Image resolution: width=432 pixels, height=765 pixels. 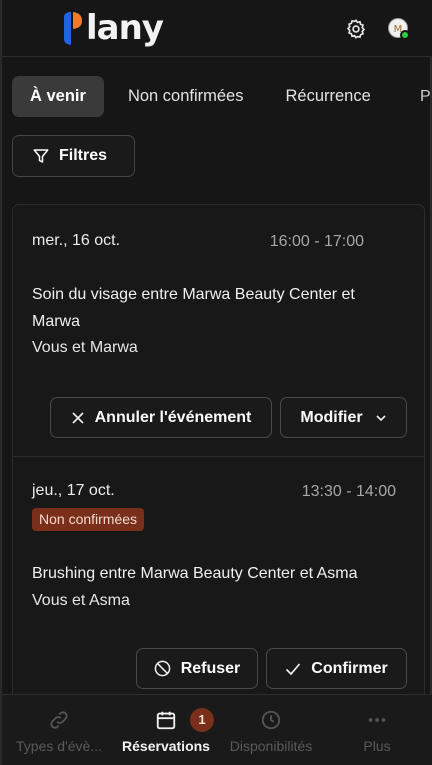 I want to click on logo-mark-icon, so click(x=73, y=28).